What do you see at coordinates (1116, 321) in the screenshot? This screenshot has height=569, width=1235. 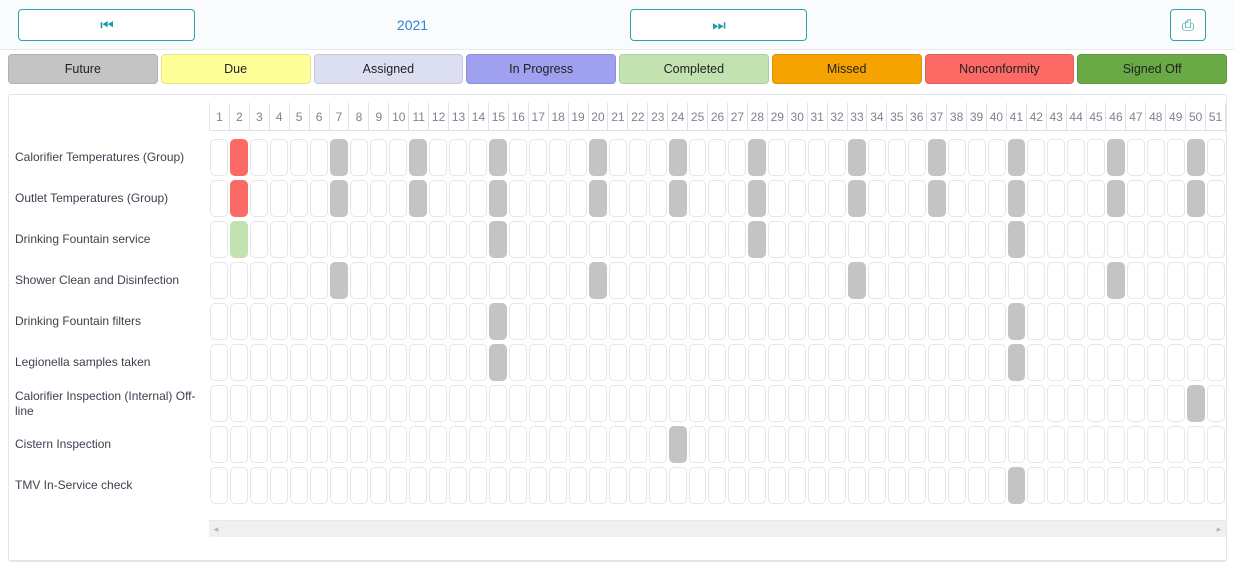 I see `task-cell-w46` at bounding box center [1116, 321].